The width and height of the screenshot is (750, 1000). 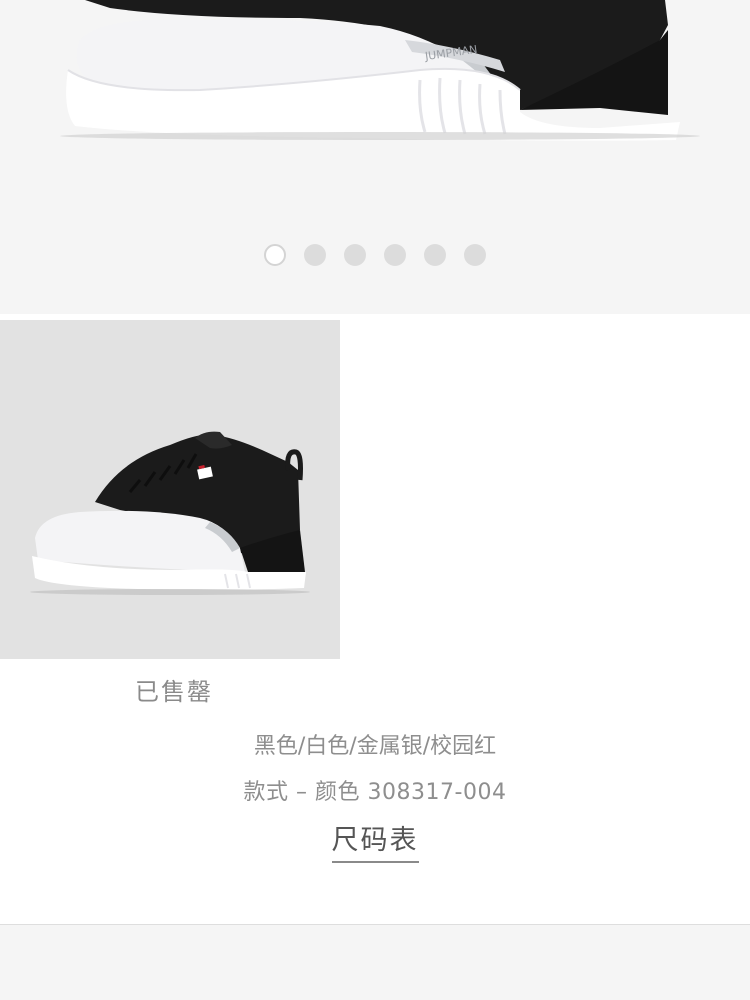 What do you see at coordinates (375, 255) in the screenshot?
I see `carousel-pagination` at bounding box center [375, 255].